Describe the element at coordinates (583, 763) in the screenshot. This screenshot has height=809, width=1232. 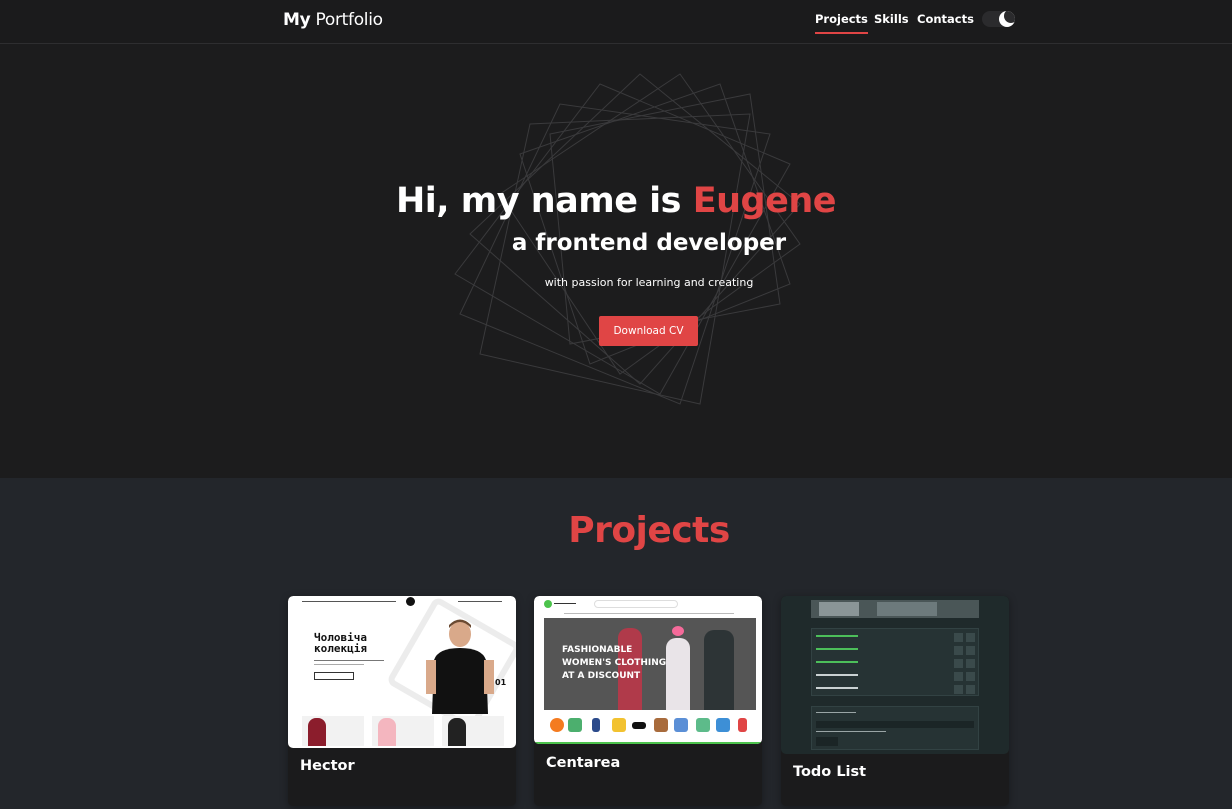
I see `project-name-centarea: Centarea` at that location.